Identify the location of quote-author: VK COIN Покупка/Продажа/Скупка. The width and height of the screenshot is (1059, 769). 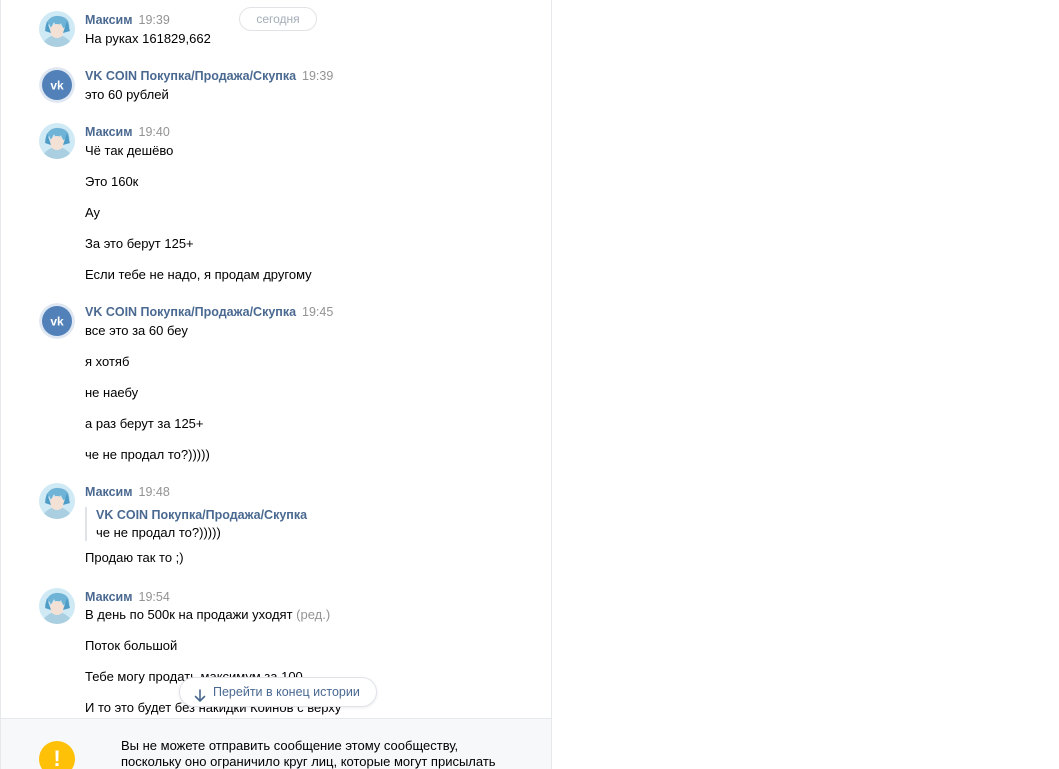
(201, 515).